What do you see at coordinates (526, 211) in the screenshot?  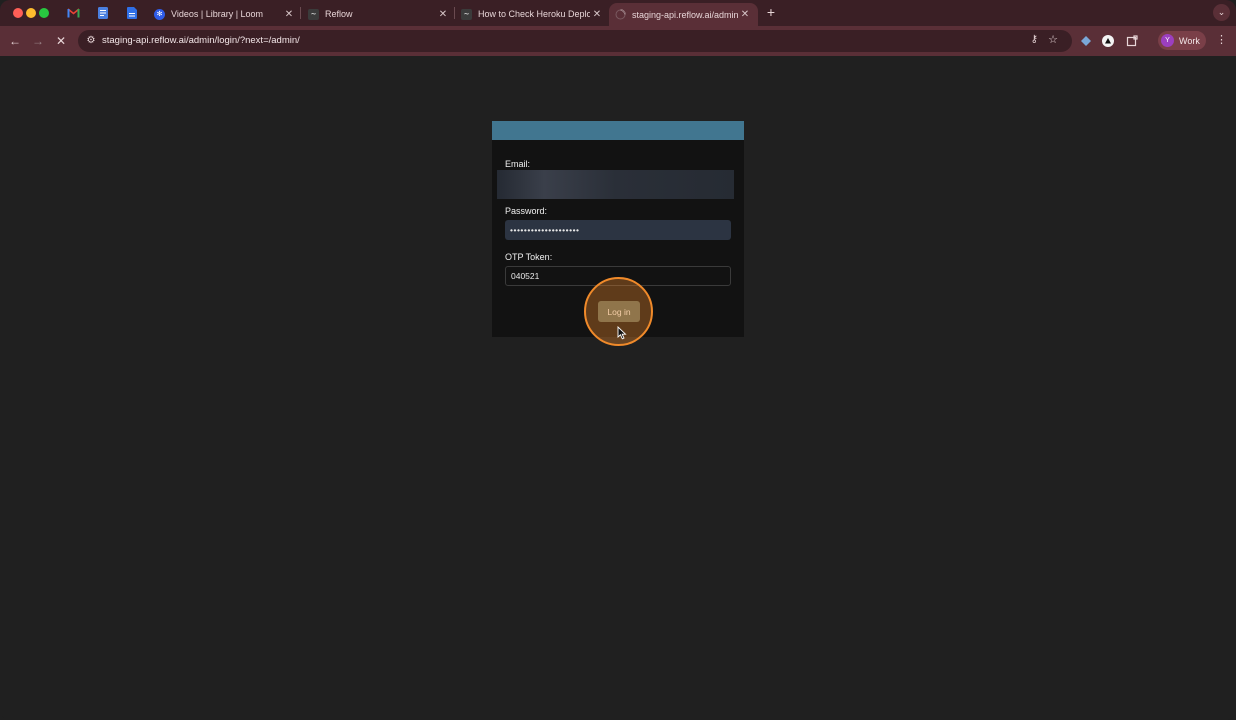 I see `password-label: Password:` at bounding box center [526, 211].